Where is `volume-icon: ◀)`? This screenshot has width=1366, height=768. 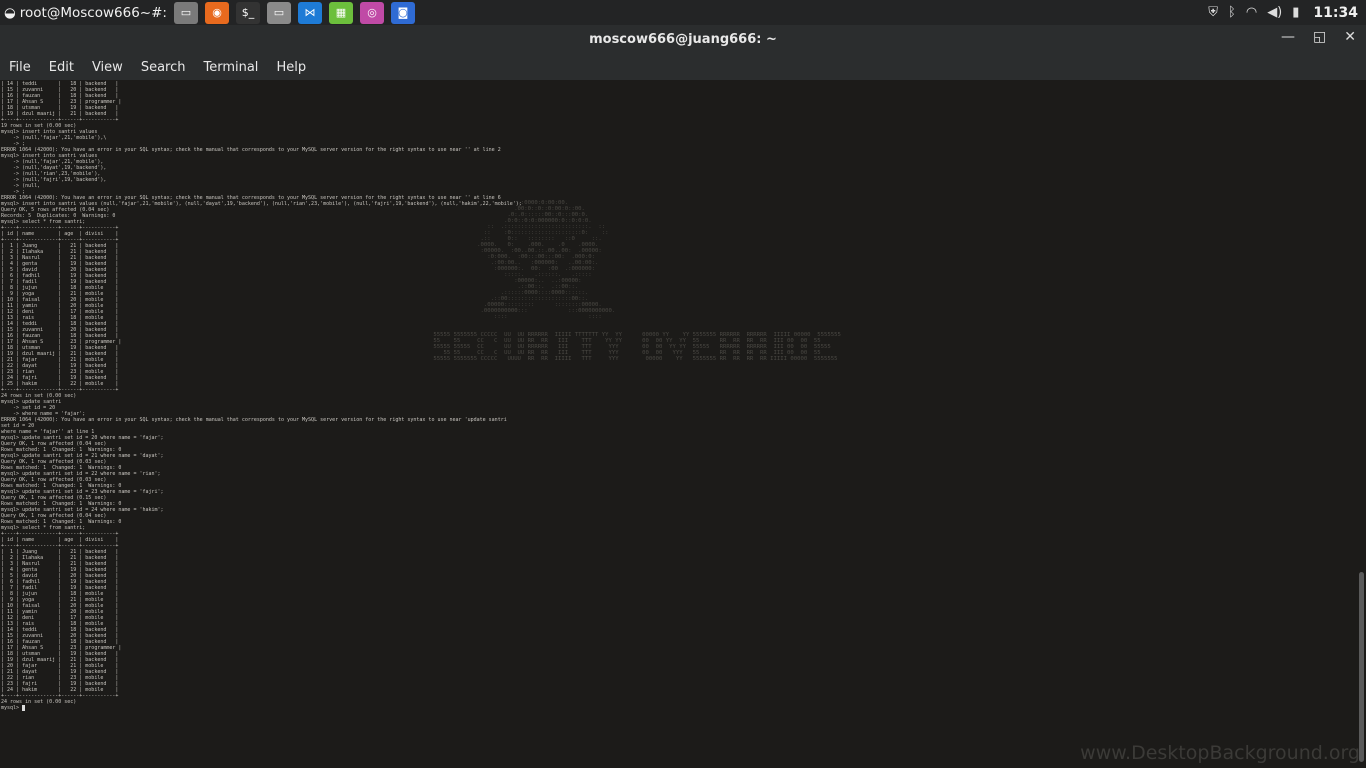 volume-icon: ◀) is located at coordinates (1274, 12).